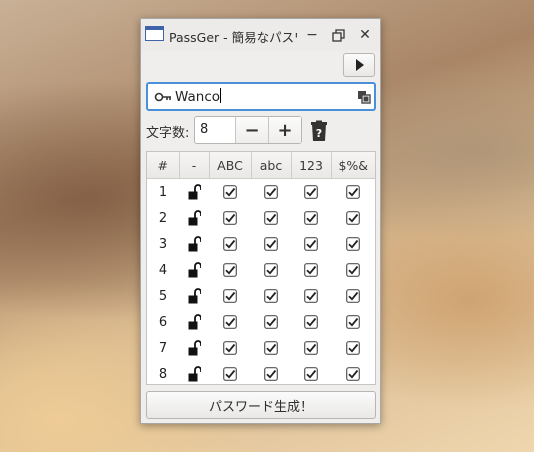 This screenshot has height=452, width=534. I want to click on restore-icon, so click(338, 35).